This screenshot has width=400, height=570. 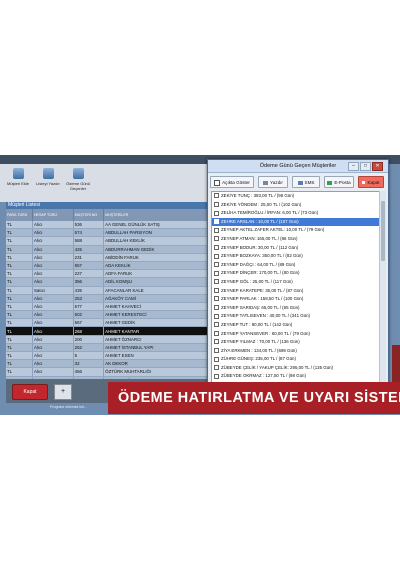 I want to click on table-row: TL Alıcı 227 ADFA FARUK, so click(x=108, y=274).